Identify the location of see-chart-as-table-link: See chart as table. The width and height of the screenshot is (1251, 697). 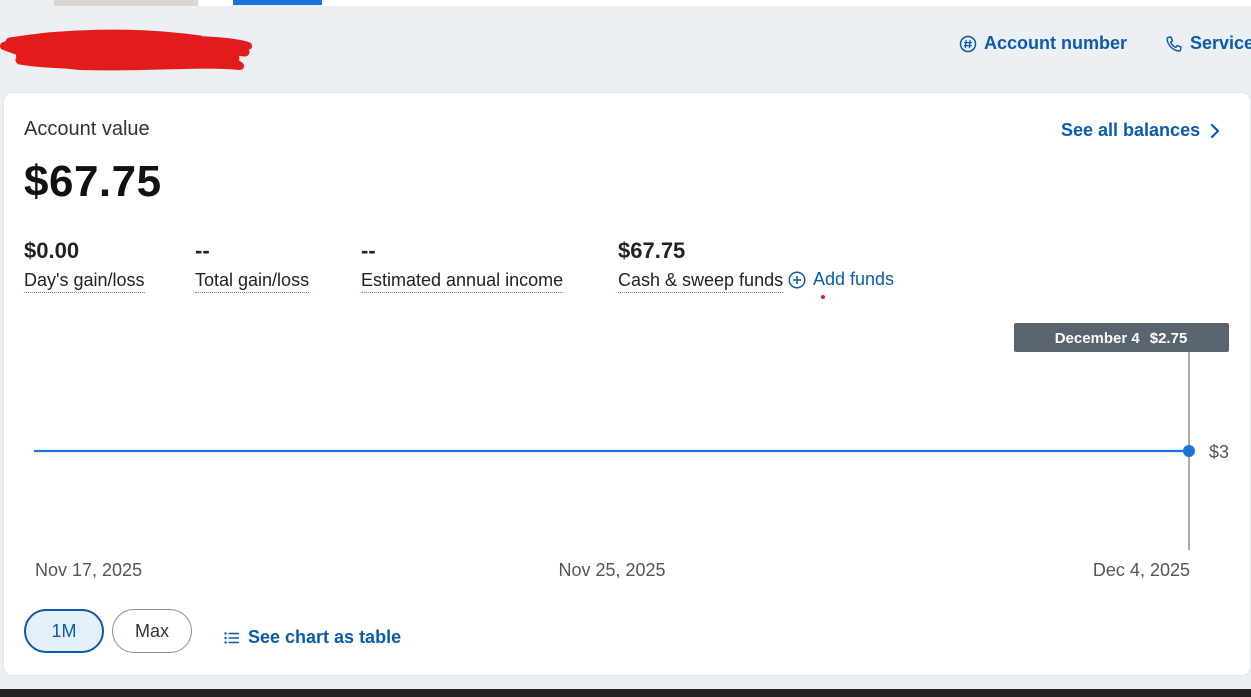
(312, 637).